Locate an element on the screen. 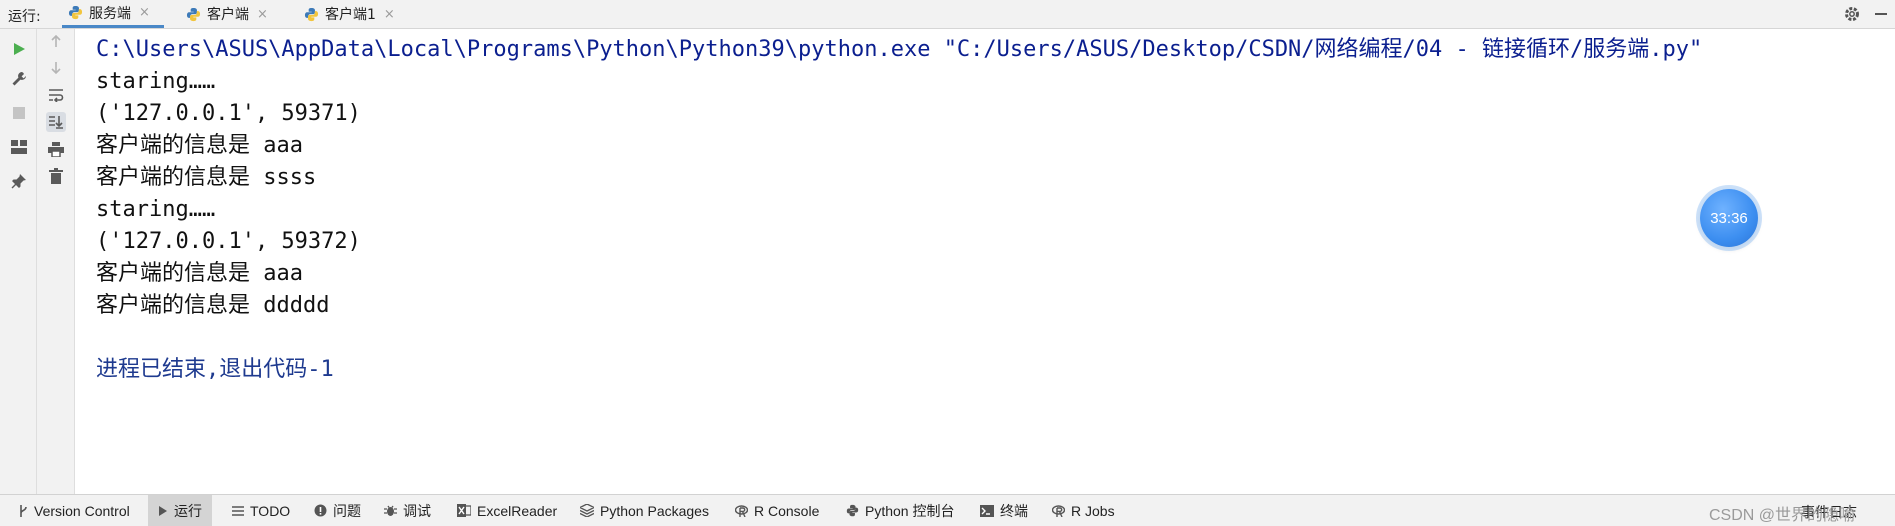  wrench-icon is located at coordinates (19, 79).